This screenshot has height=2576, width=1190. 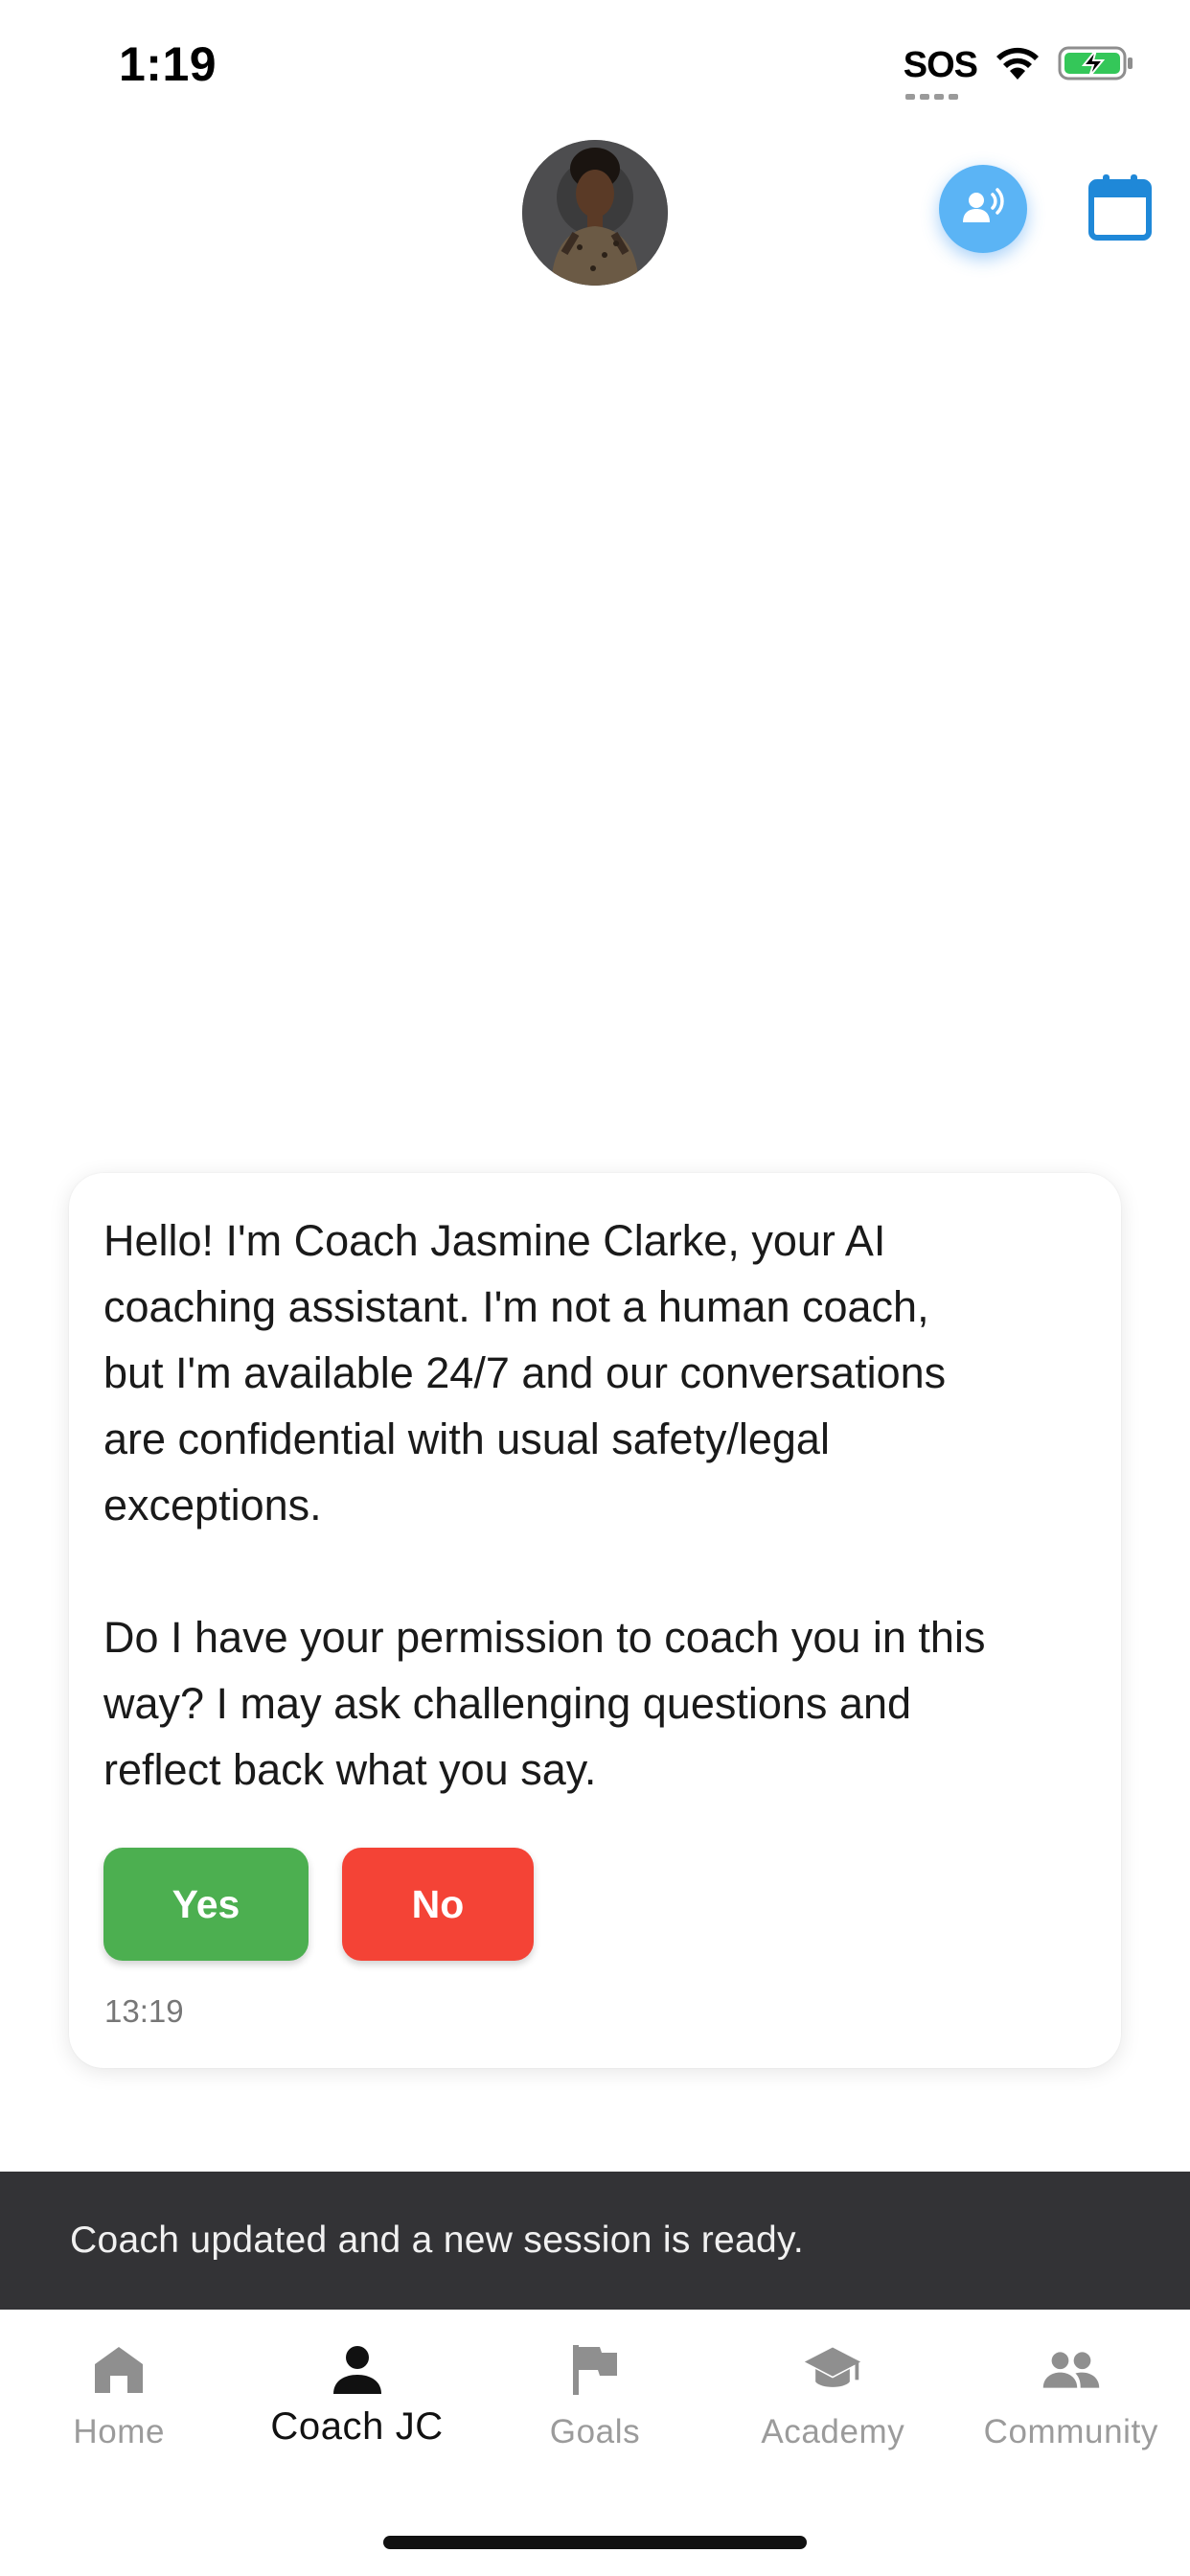 I want to click on bottom-nav: Home Coach JC Goals Academy Community, so click(x=595, y=2381).